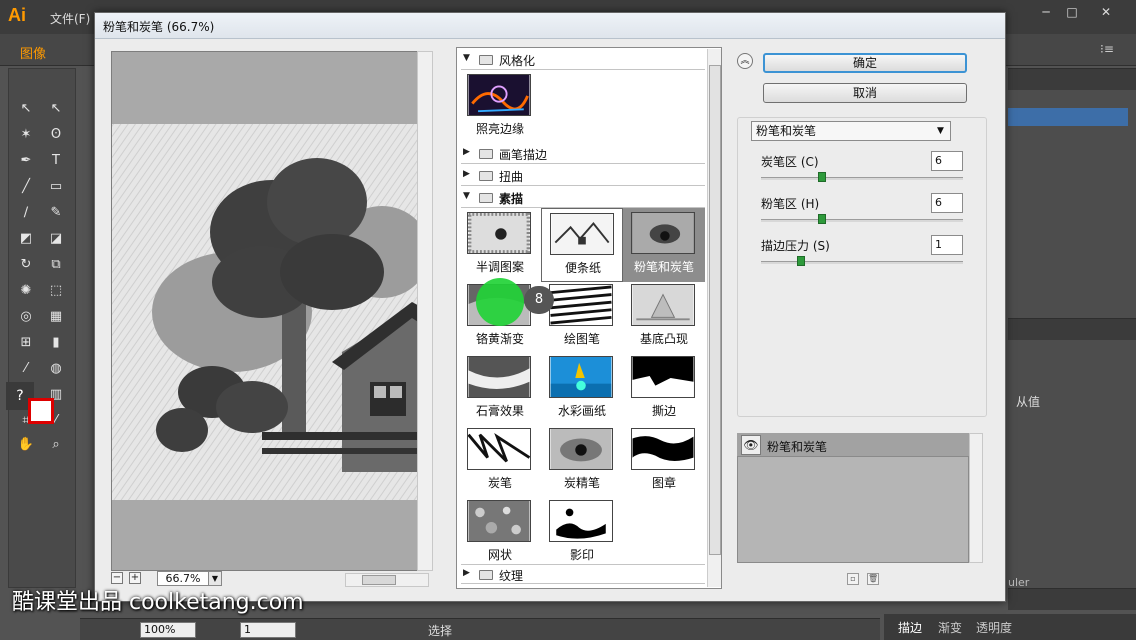 The image size is (1136, 640). What do you see at coordinates (865, 63) in the screenshot?
I see `ok-button: 确定` at bounding box center [865, 63].